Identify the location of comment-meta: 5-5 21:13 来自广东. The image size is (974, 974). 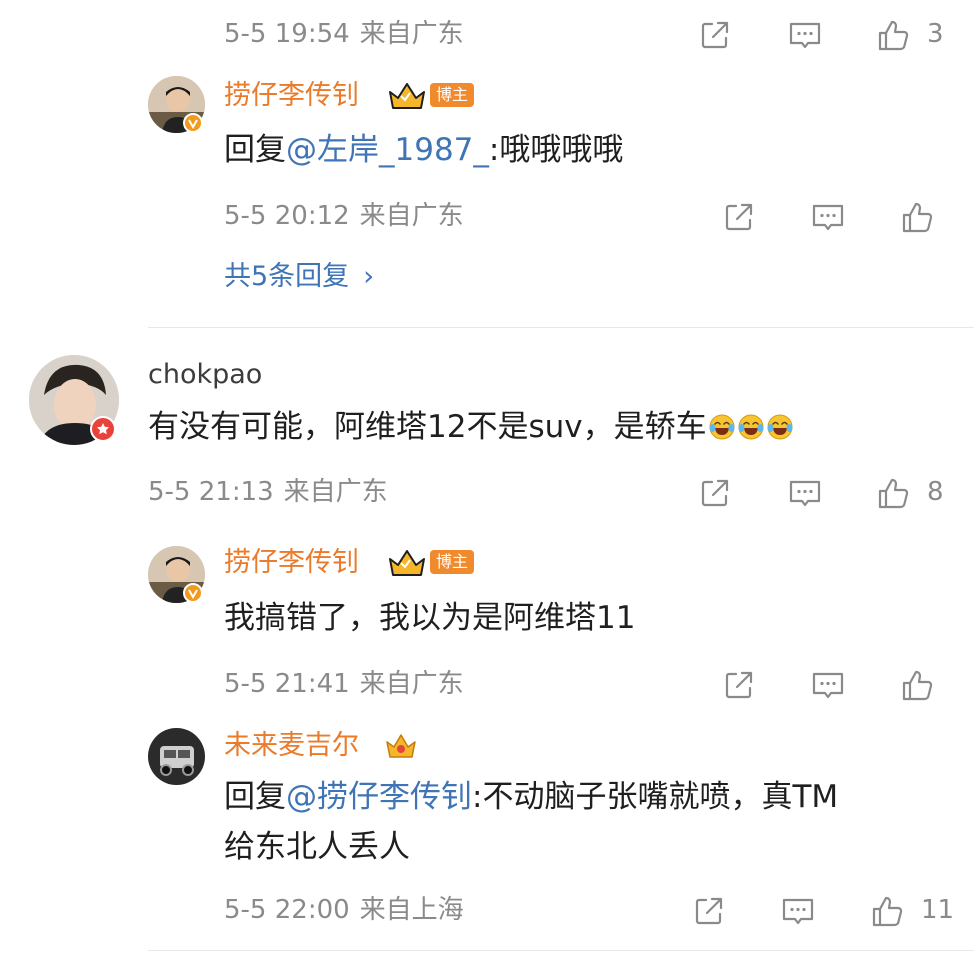
(268, 492).